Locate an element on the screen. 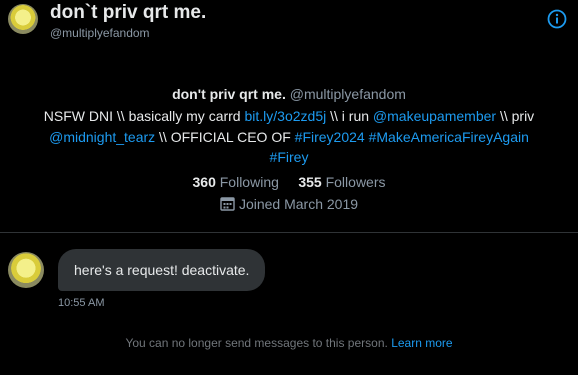  followers-link: 355 Followers is located at coordinates (341, 182).